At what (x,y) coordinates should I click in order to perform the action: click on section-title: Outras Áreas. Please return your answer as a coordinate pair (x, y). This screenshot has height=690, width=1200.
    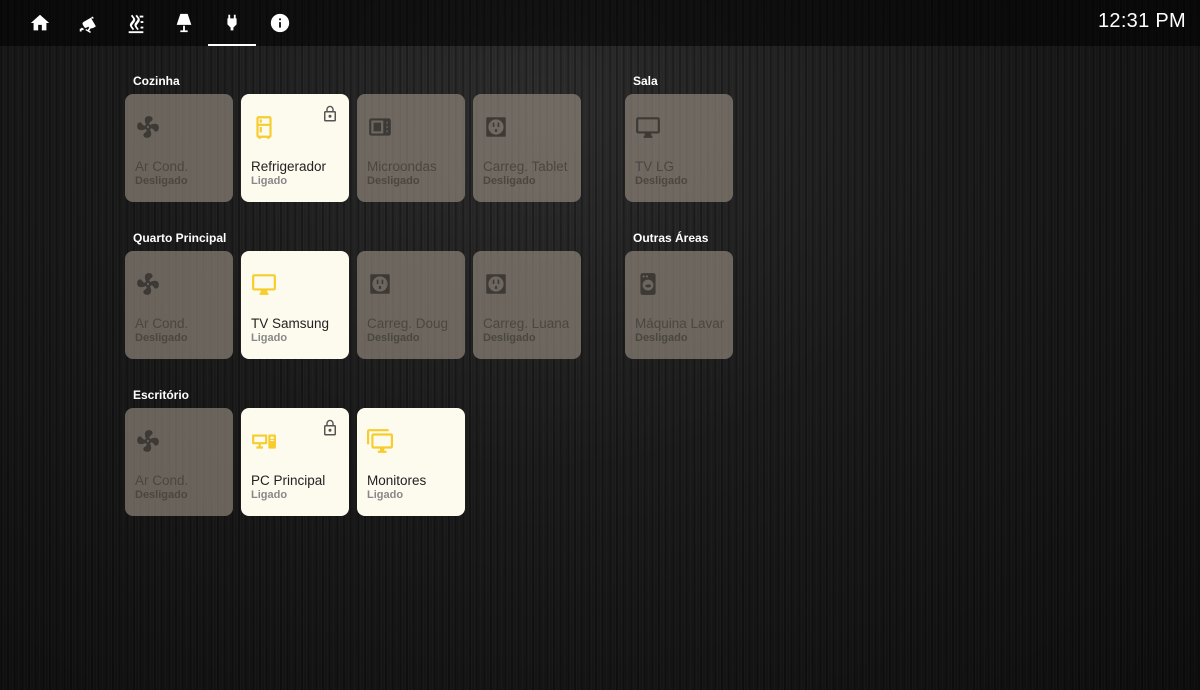
    Looking at the image, I should click on (671, 238).